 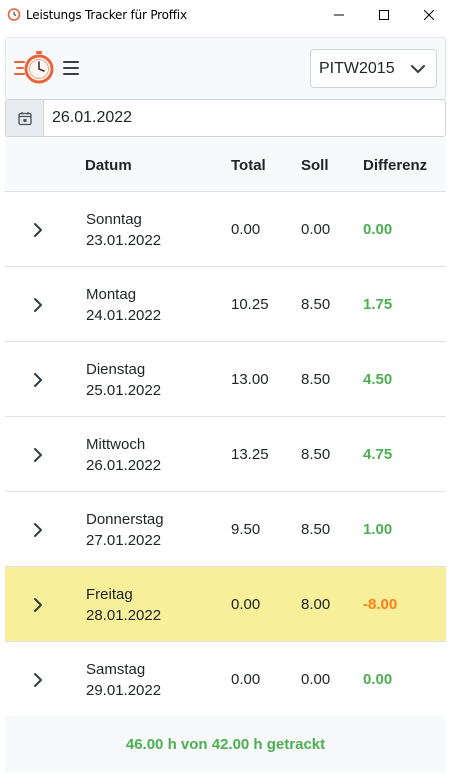 What do you see at coordinates (378, 454) in the screenshot?
I see `row-differenz: 4.75` at bounding box center [378, 454].